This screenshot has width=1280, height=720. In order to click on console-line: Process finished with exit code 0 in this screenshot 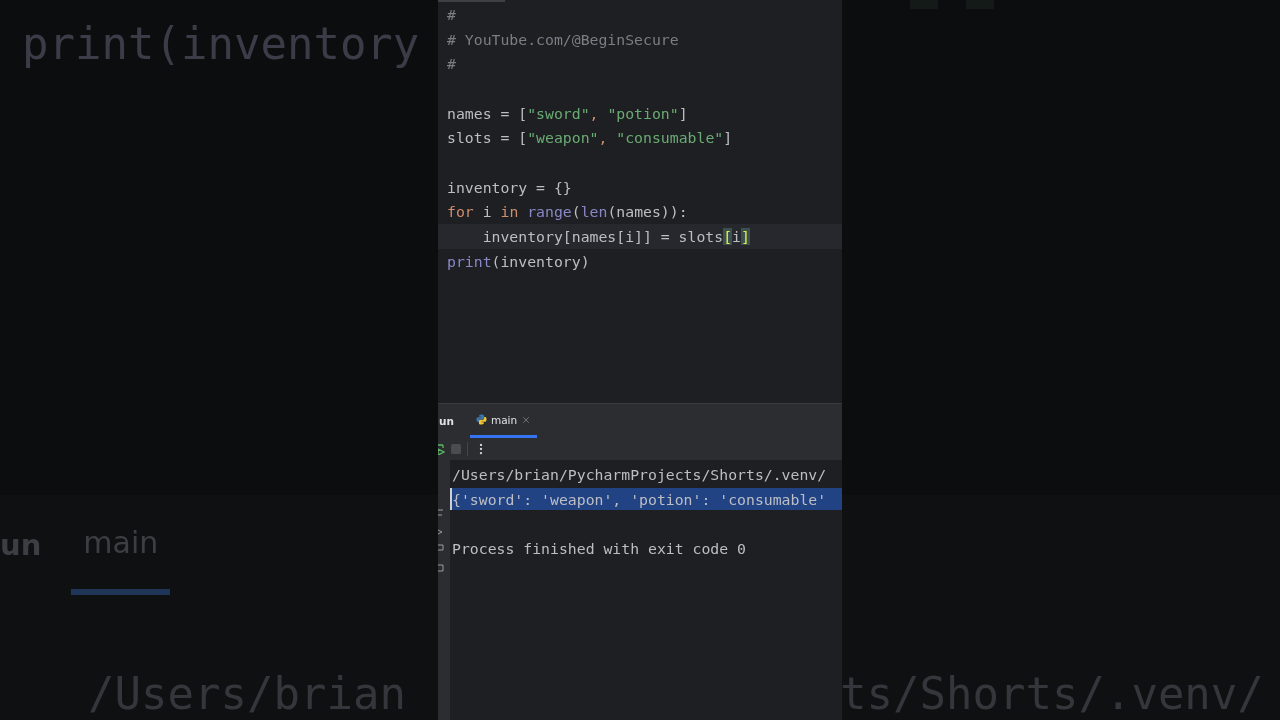, I will do `click(599, 548)`.